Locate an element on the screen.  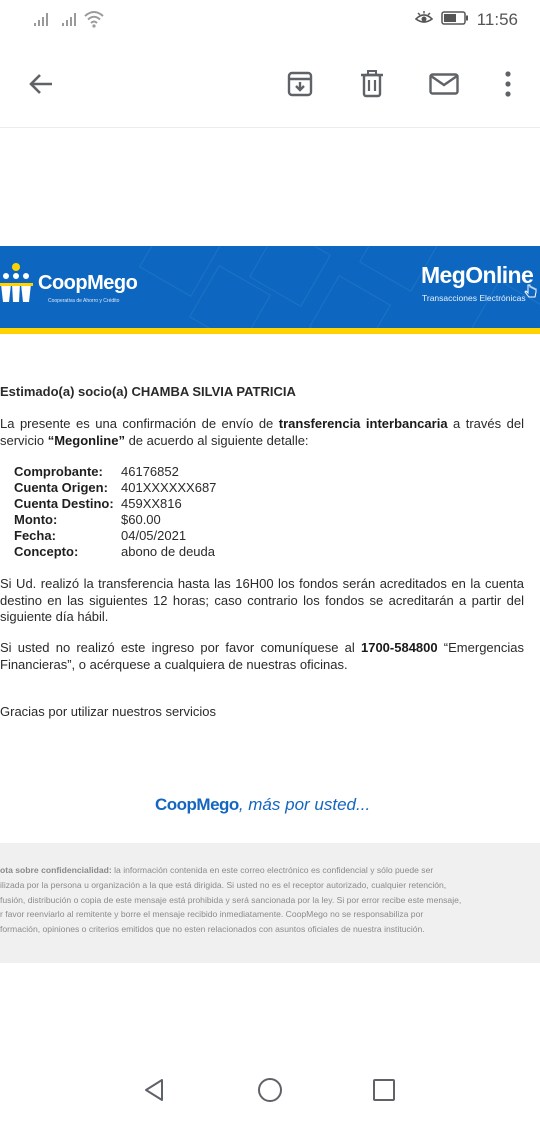
mark-unread-icon is located at coordinates (444, 84).